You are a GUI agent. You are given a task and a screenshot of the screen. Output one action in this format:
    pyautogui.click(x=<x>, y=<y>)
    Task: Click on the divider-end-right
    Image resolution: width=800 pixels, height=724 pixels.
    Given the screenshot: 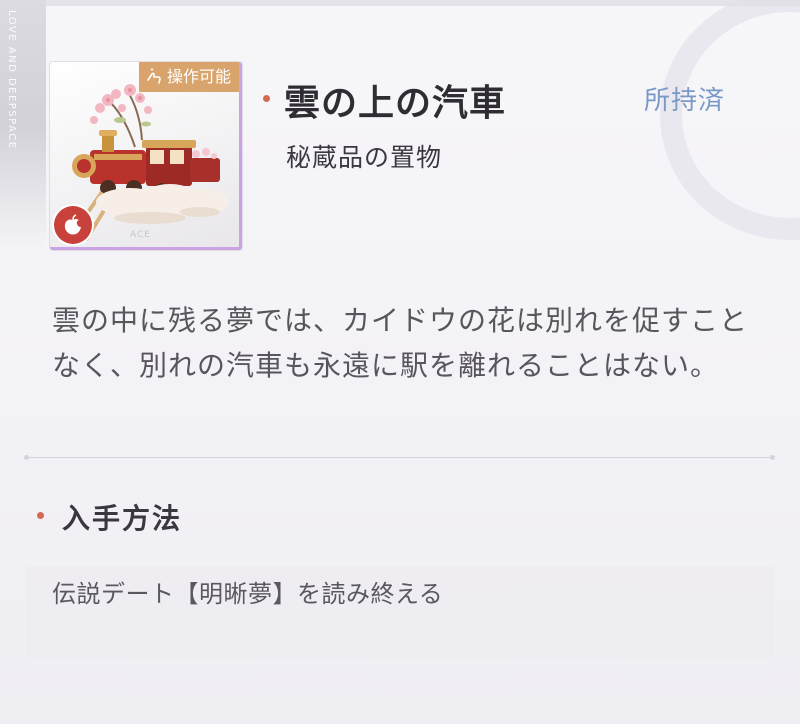 What is the action you would take?
    pyautogui.click(x=772, y=457)
    